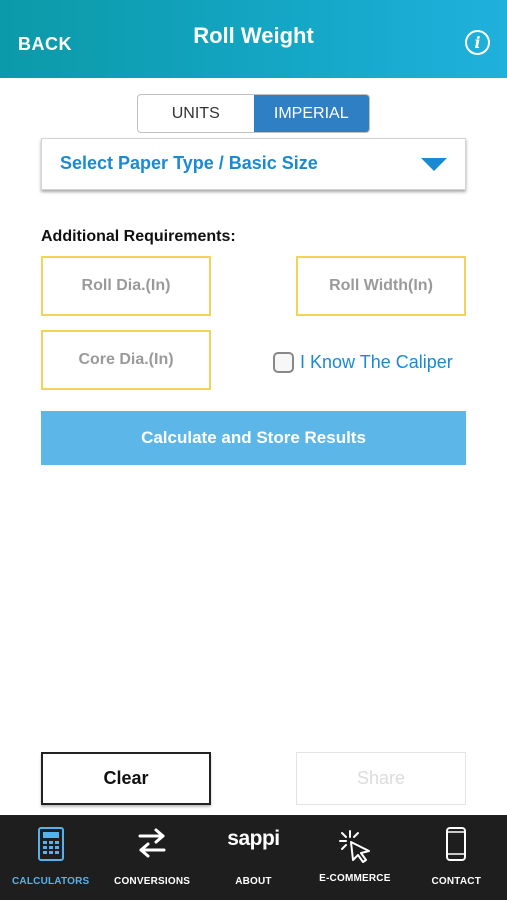  Describe the element at coordinates (152, 843) in the screenshot. I see `arrows-swap-icon` at that location.